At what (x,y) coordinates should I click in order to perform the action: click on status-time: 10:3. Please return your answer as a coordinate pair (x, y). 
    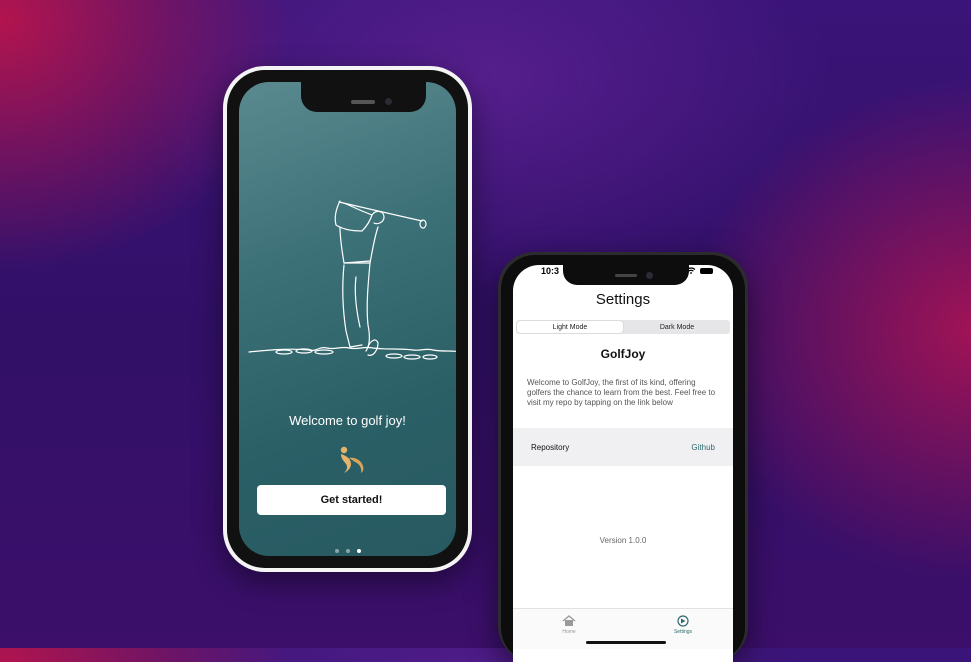
    Looking at the image, I should click on (550, 271).